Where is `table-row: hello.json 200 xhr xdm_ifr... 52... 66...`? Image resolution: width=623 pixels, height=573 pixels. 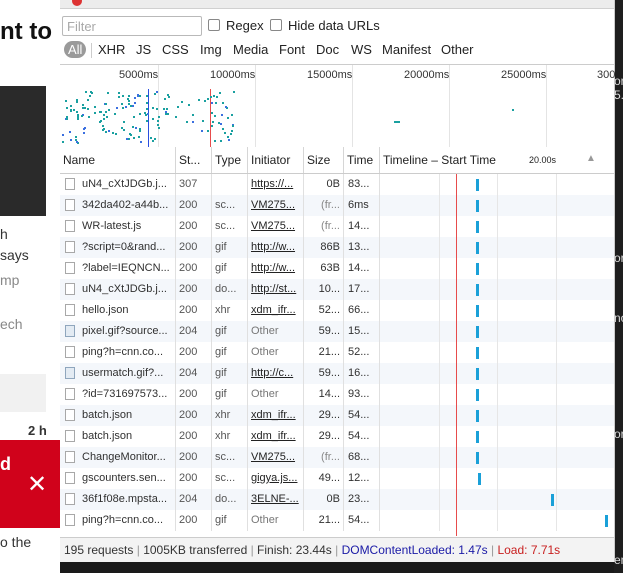 table-row: hello.json 200 xhr xdm_ifr... 52... 66... is located at coordinates (337, 310).